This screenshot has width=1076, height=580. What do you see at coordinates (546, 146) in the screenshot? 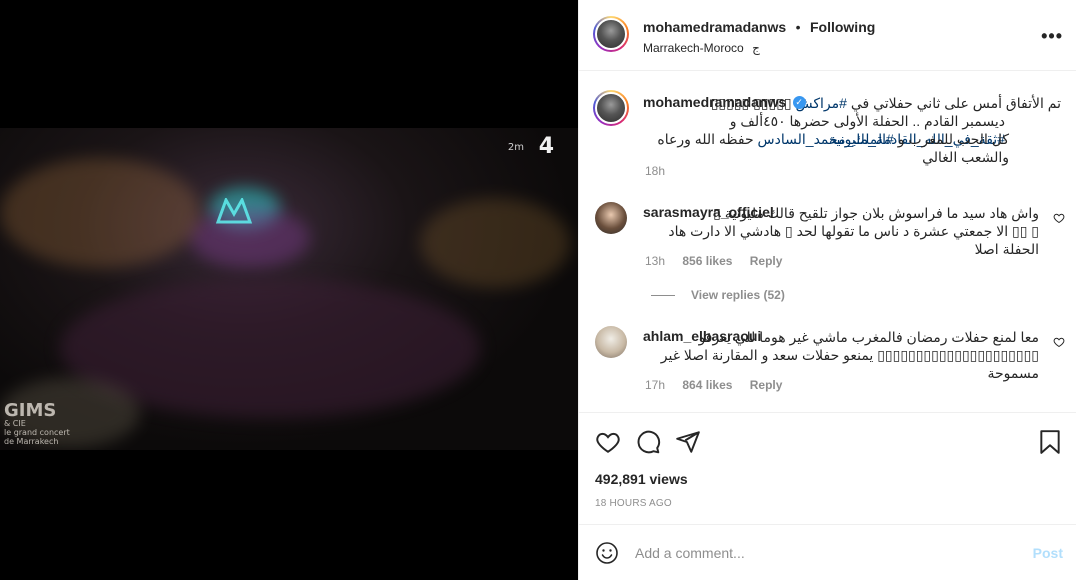
I see `channel-logo: 4` at bounding box center [546, 146].